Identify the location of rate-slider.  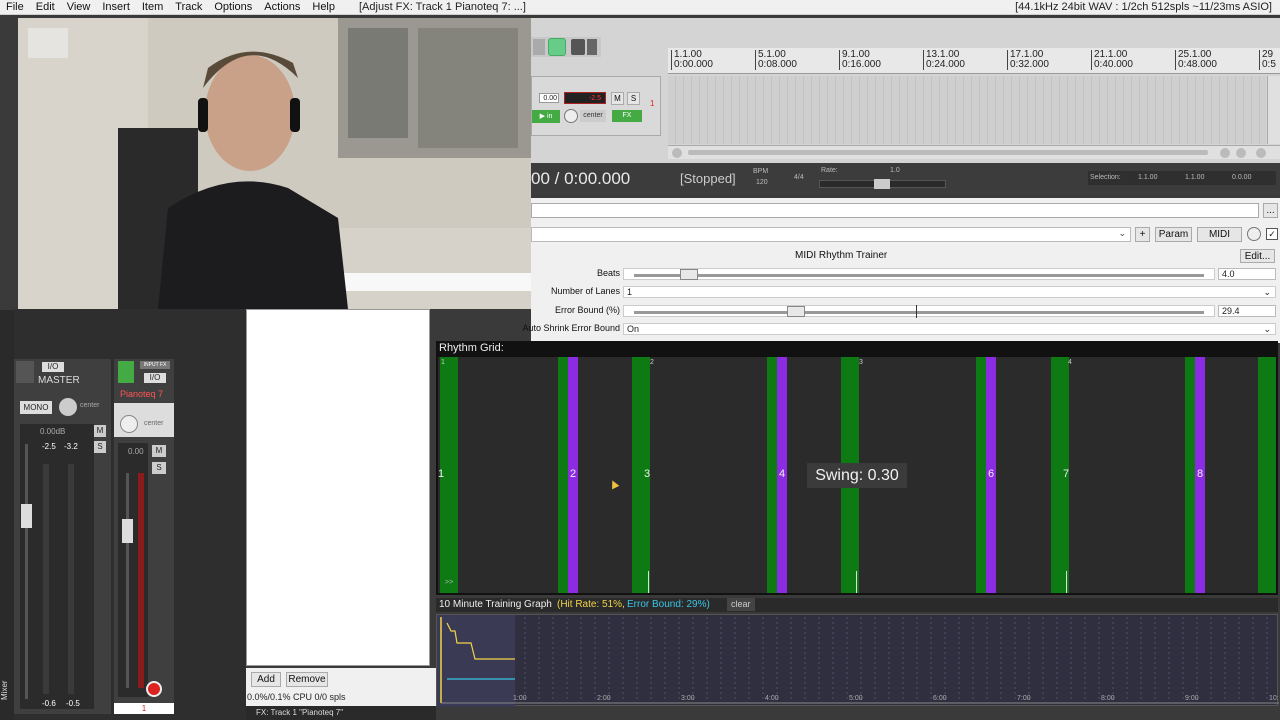
(882, 184).